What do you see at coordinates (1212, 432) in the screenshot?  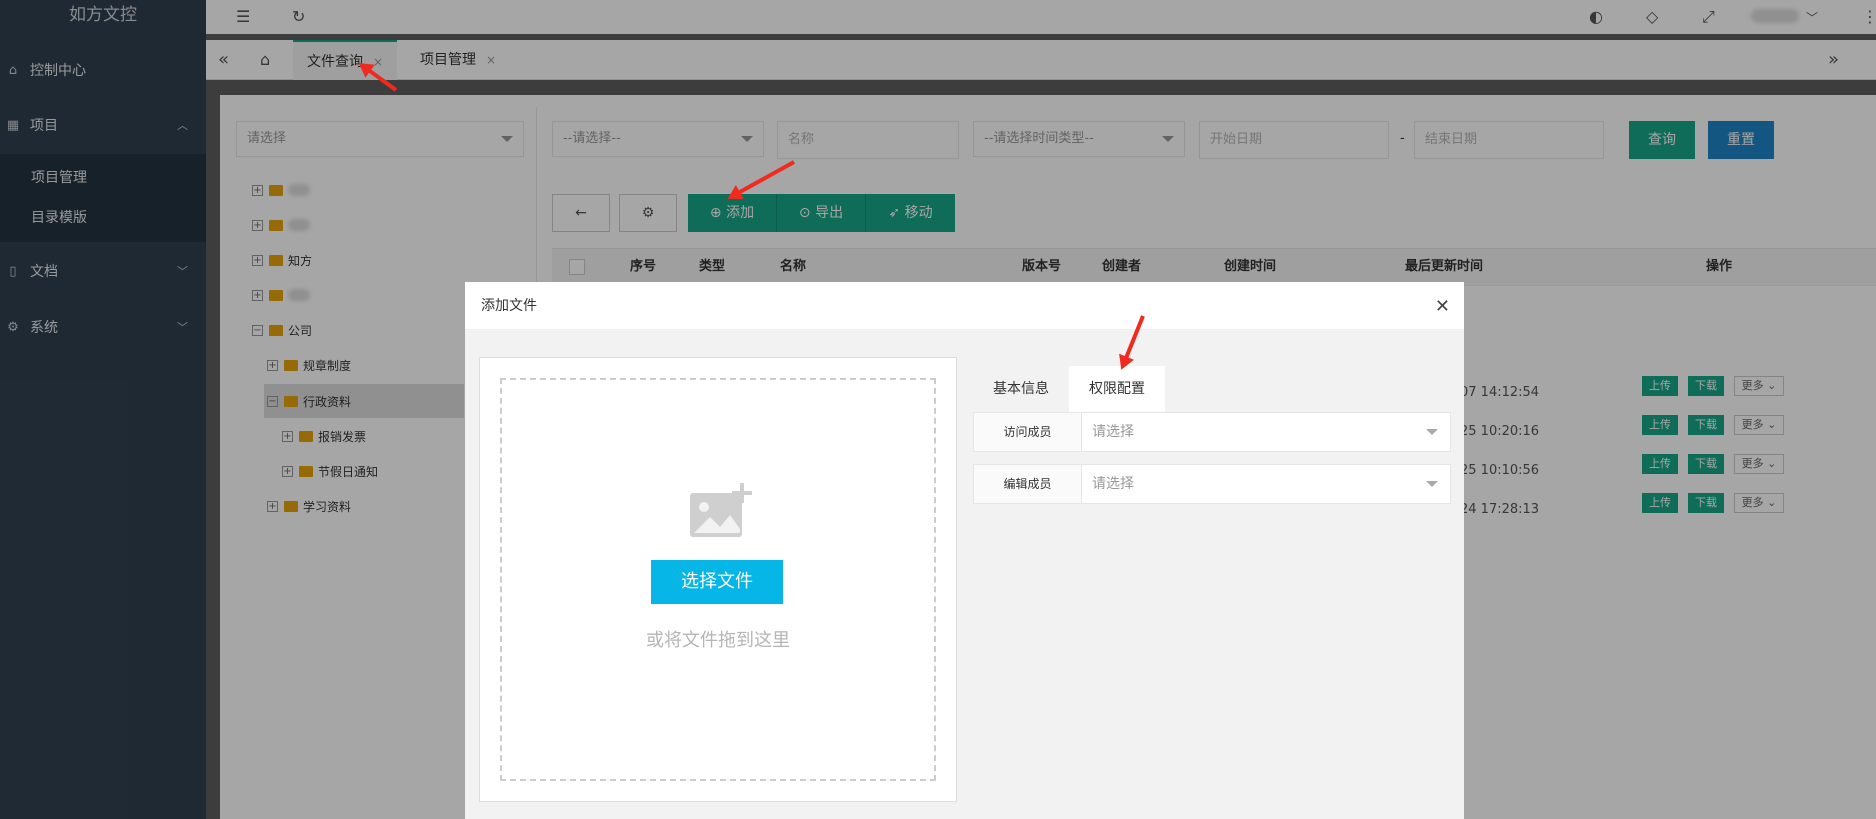 I see `access-members-field: 访问成员 请选择` at bounding box center [1212, 432].